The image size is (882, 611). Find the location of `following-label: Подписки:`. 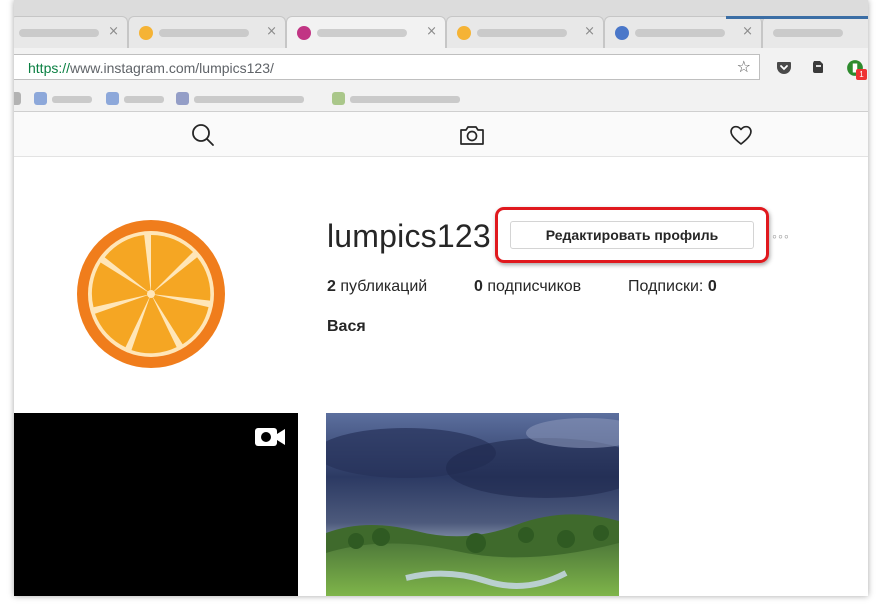

following-label: Подписки: is located at coordinates (666, 286).